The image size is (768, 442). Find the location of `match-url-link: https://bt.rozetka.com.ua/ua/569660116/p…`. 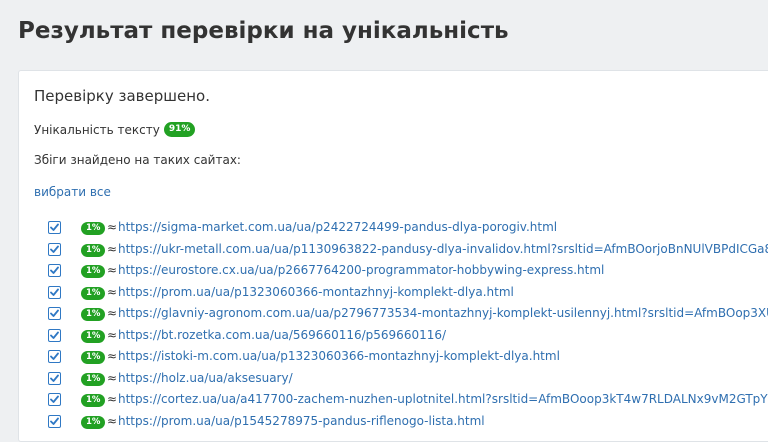

match-url-link: https://bt.rozetka.com.ua/ua/569660116/p… is located at coordinates (282, 335).